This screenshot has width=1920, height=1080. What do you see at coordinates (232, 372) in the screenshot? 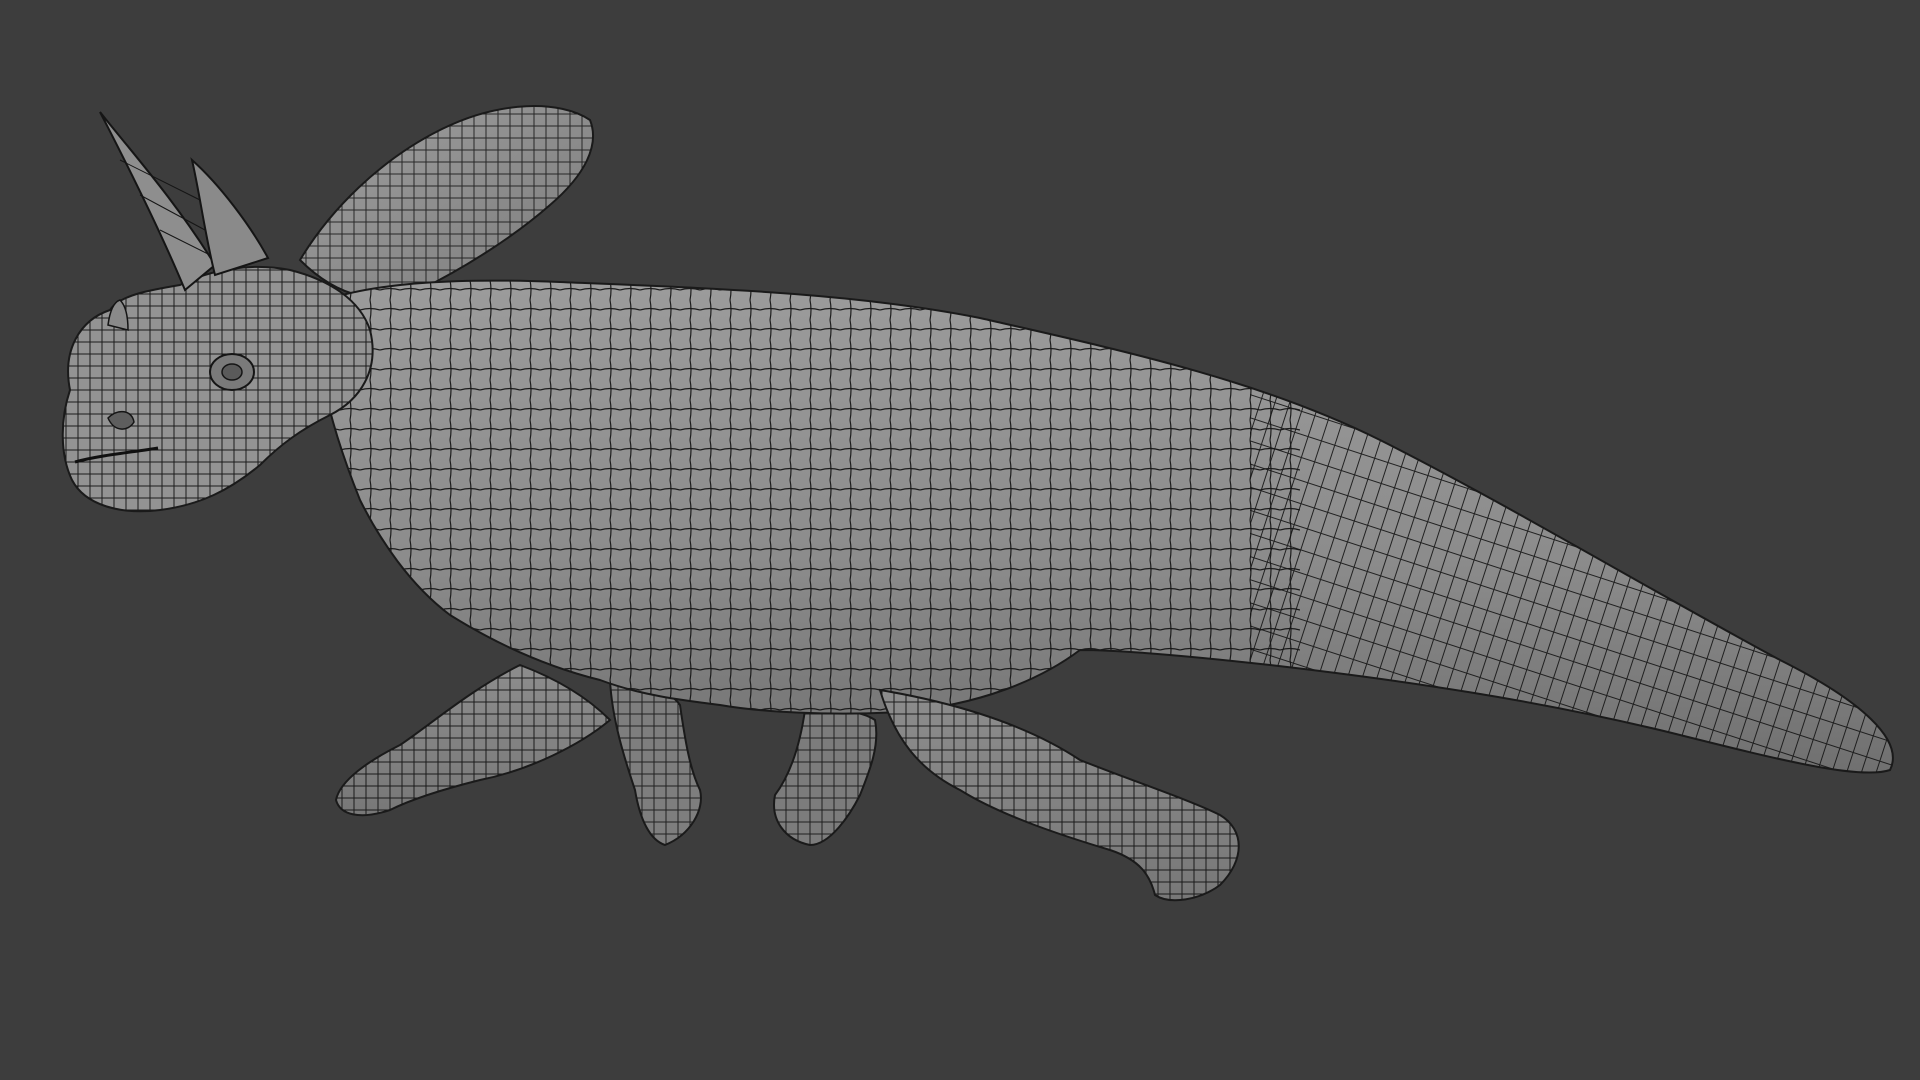
I see `eye-socket` at bounding box center [232, 372].